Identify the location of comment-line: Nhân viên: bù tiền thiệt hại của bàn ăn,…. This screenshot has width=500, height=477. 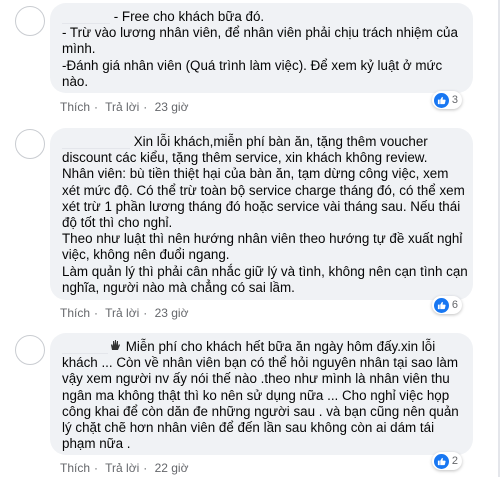
(255, 174).